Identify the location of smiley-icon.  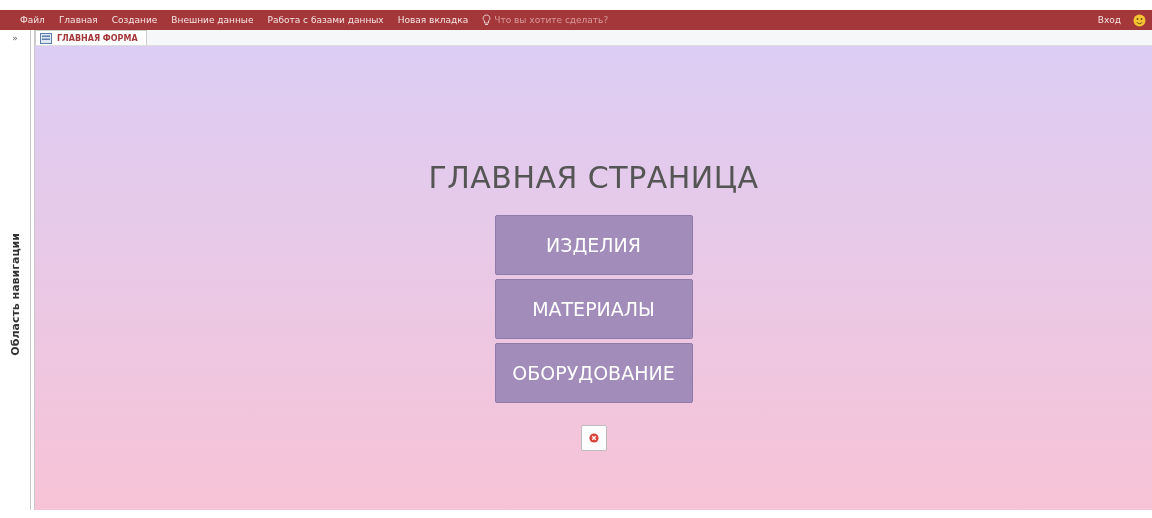
(1139, 20).